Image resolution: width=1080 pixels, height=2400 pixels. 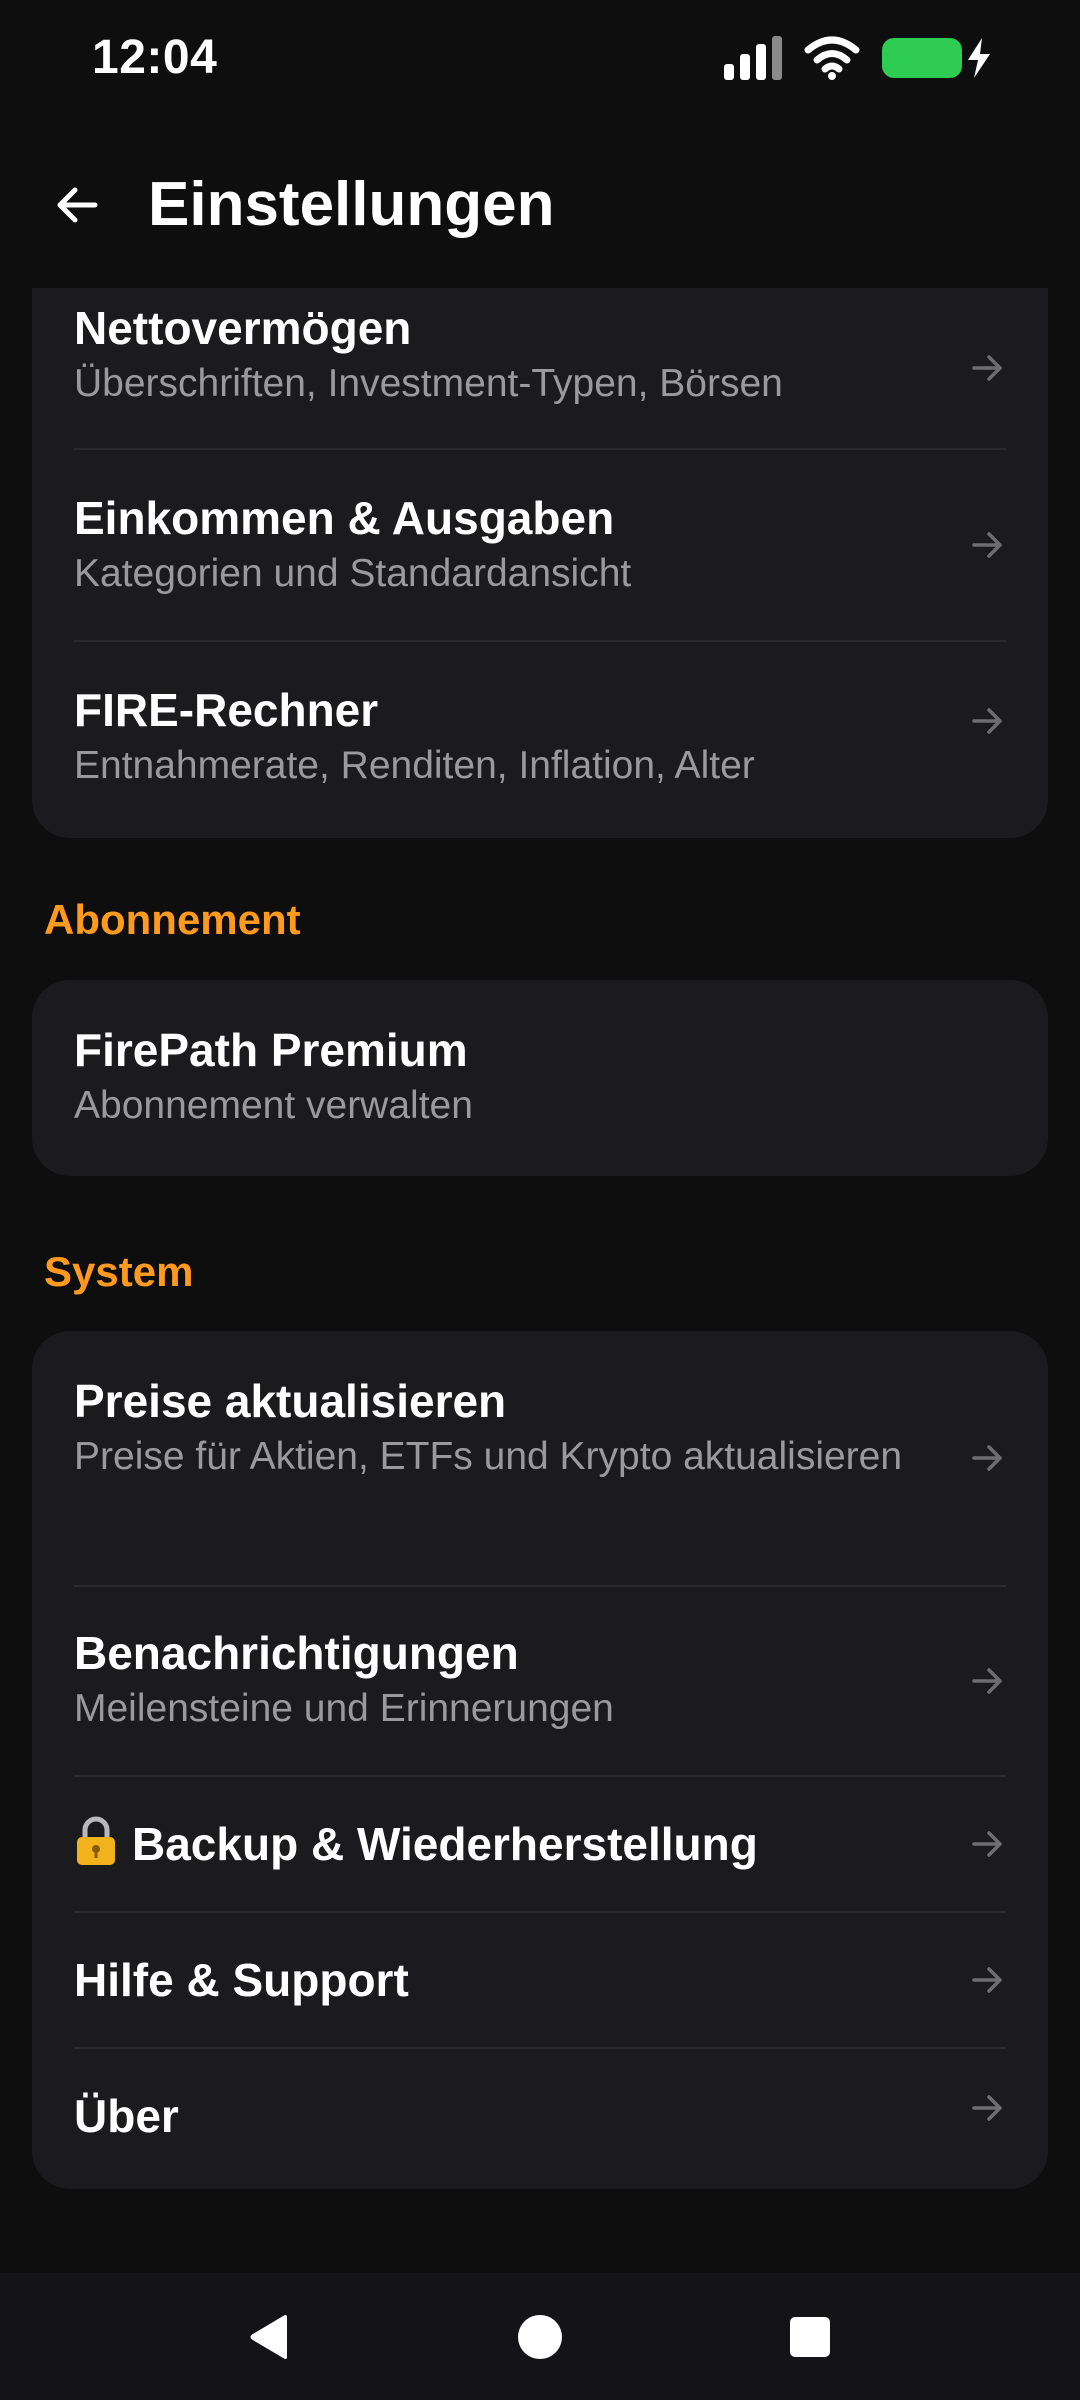 I want to click on status-icons, so click(x=858, y=58).